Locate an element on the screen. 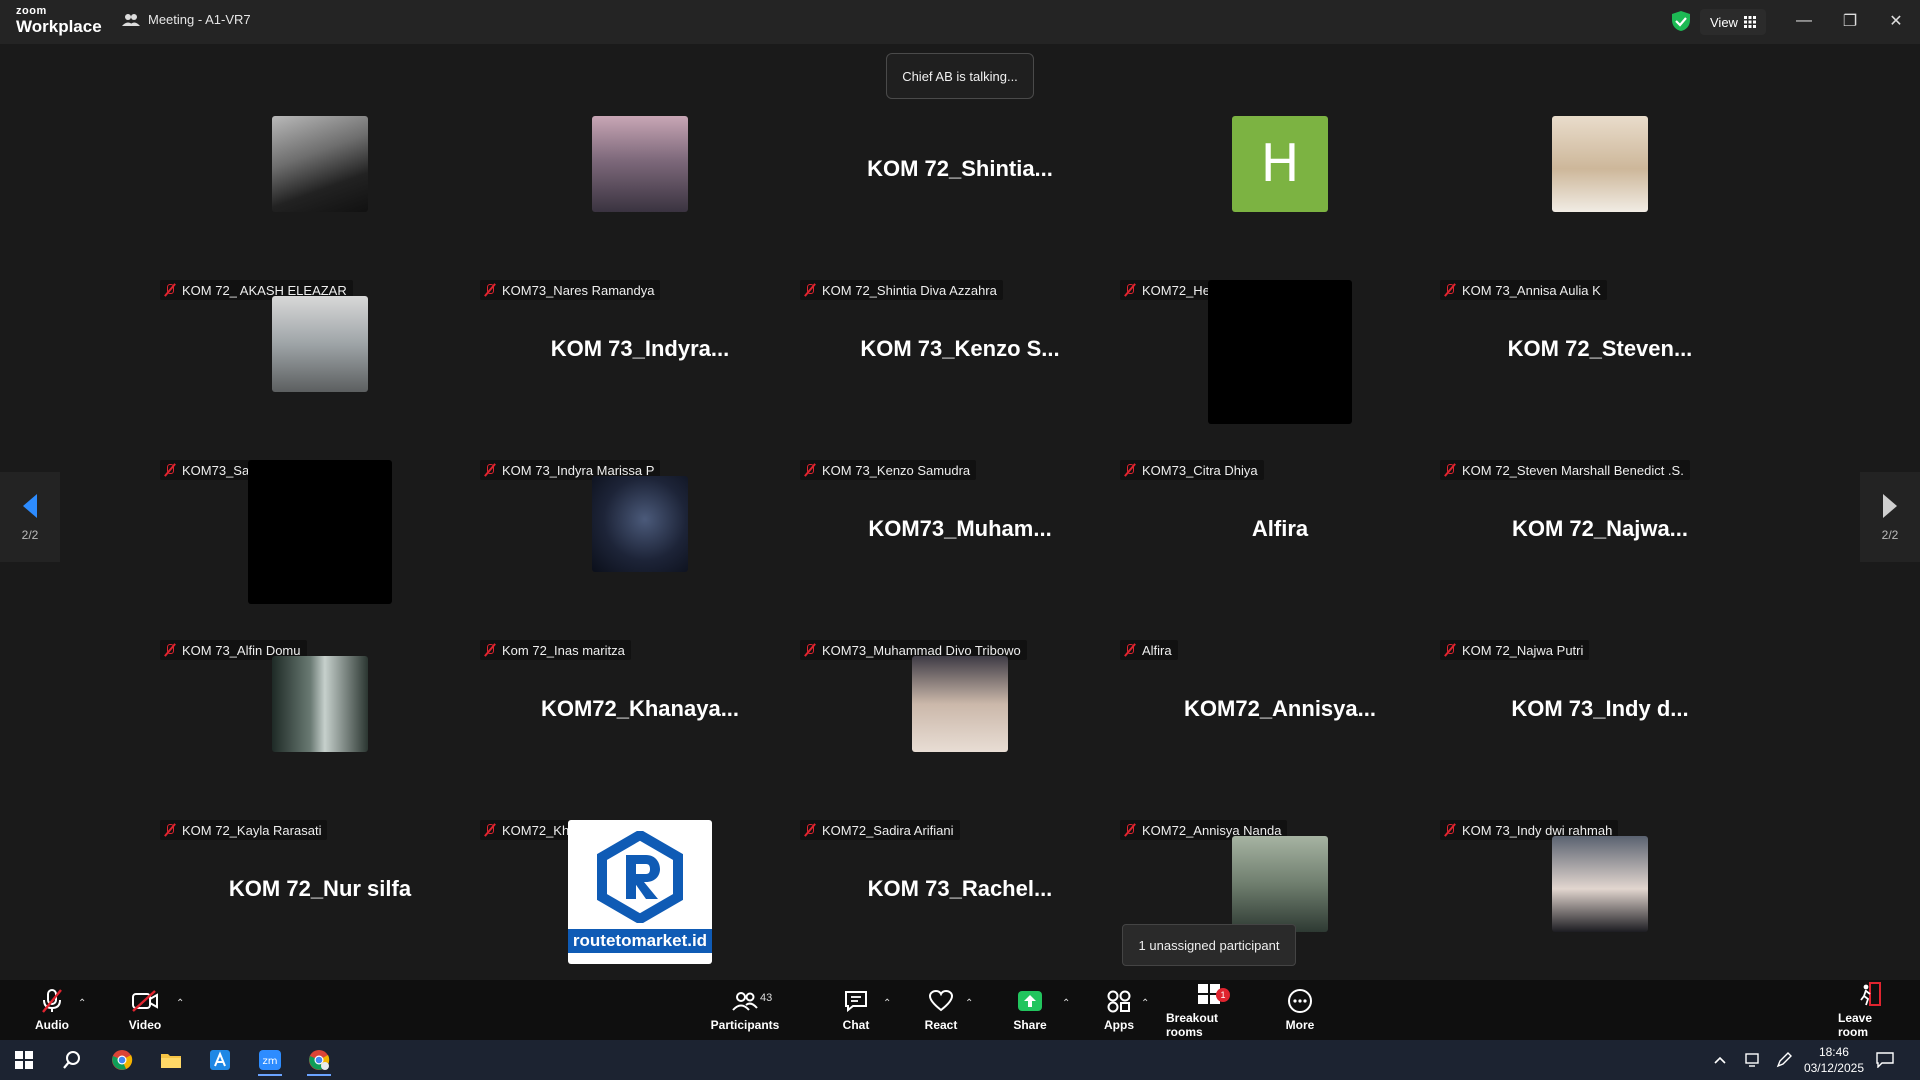 This screenshot has width=1920, height=1080. video-button: Video is located at coordinates (145, 1010).